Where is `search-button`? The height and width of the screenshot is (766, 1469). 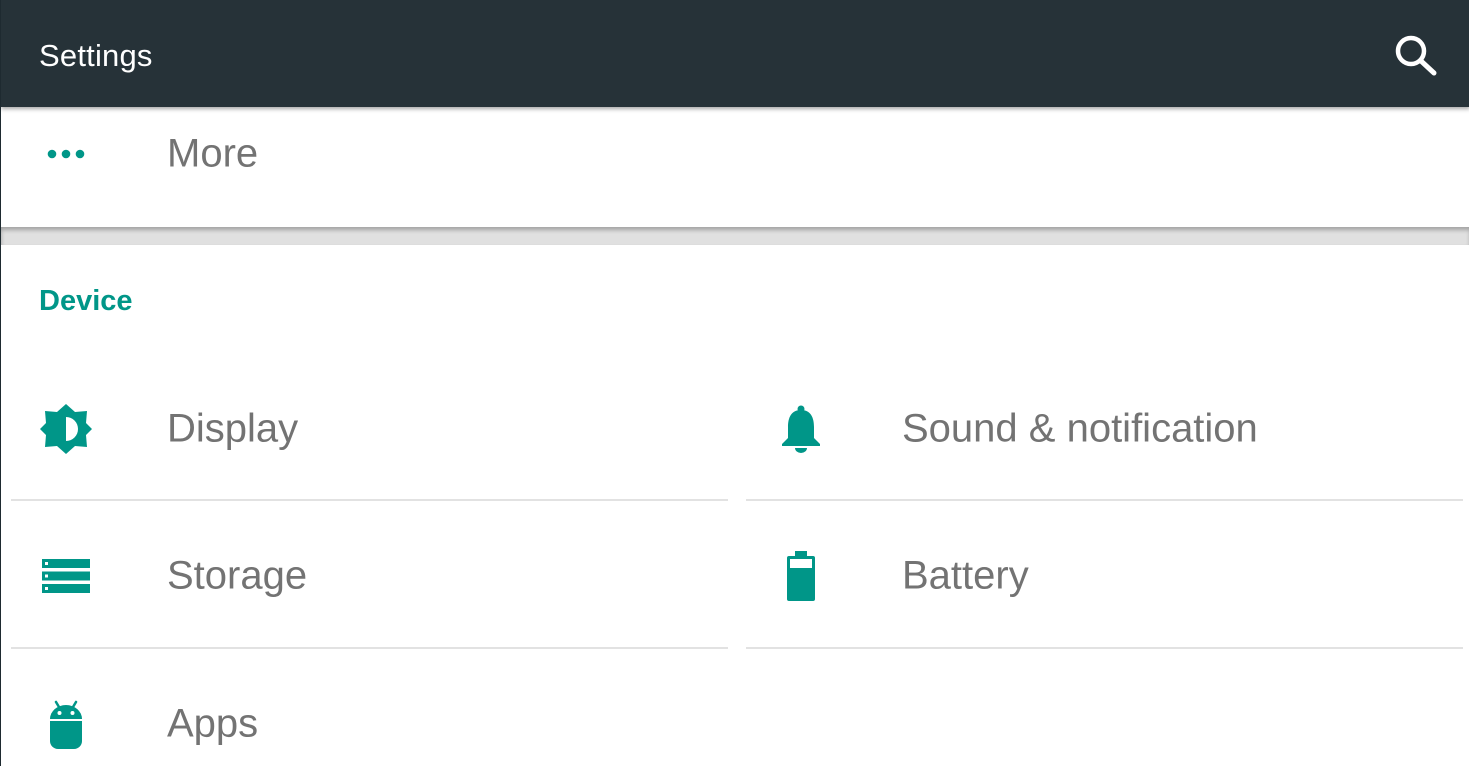
search-button is located at coordinates (1415, 54).